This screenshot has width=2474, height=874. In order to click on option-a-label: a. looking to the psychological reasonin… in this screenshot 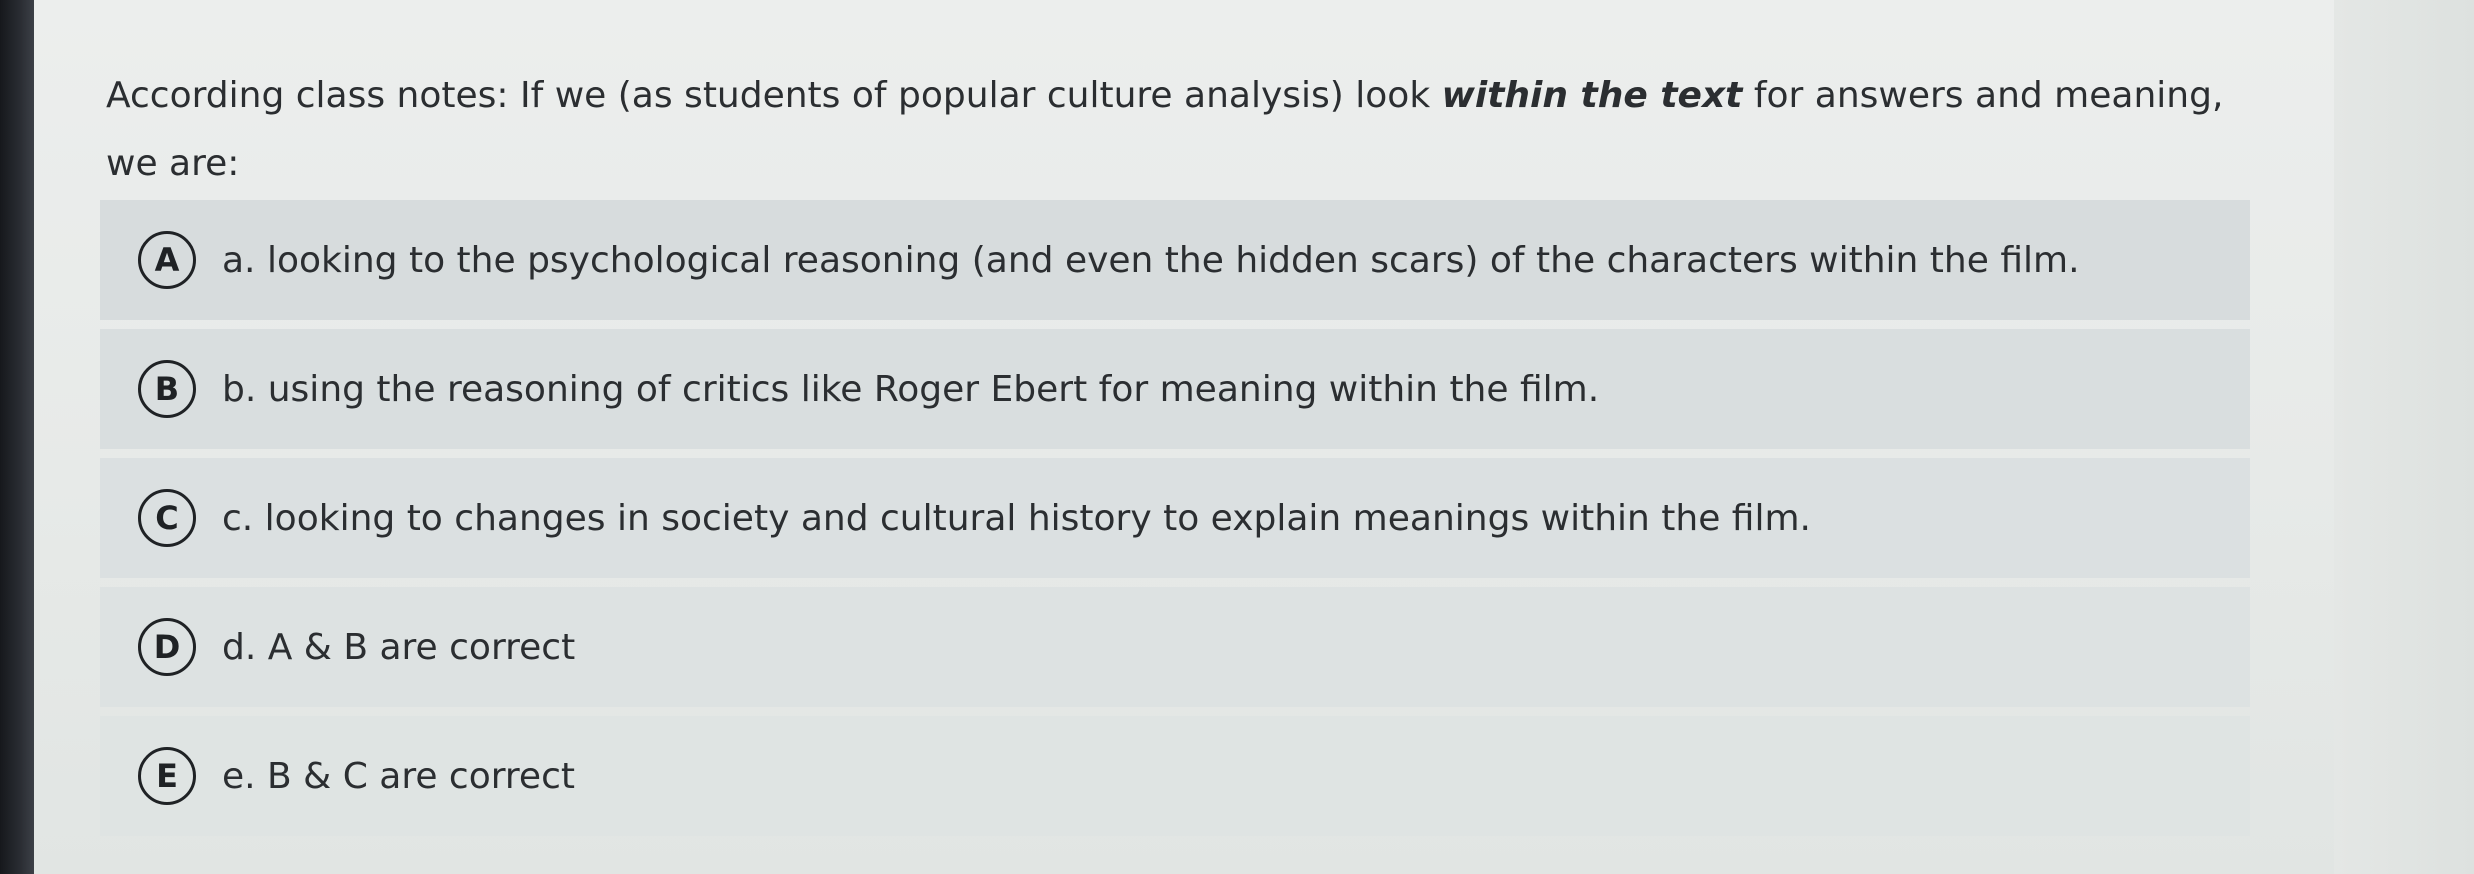, I will do `click(1151, 260)`.